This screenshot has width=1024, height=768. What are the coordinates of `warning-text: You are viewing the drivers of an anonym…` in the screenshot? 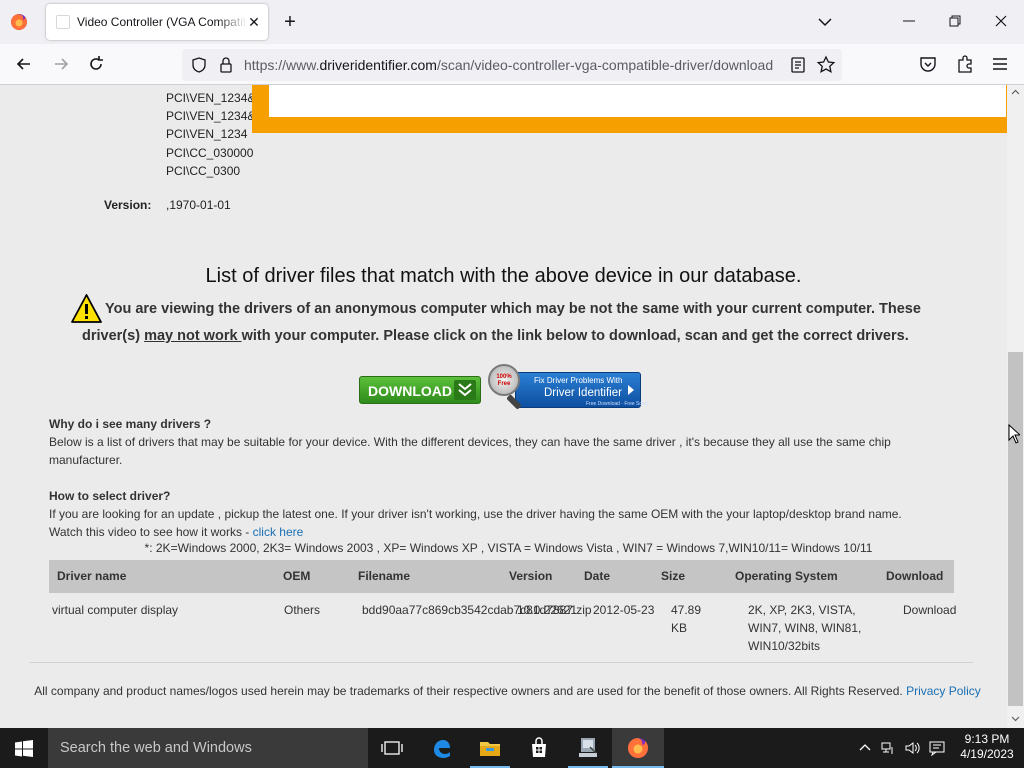 It's located at (513, 309).